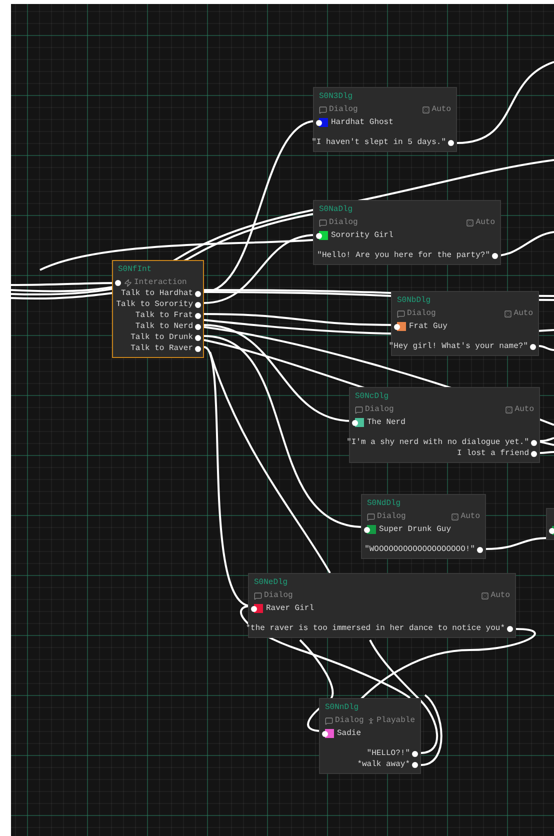  Describe the element at coordinates (342, 707) in the screenshot. I see `node-id: S0NnDlg` at that location.